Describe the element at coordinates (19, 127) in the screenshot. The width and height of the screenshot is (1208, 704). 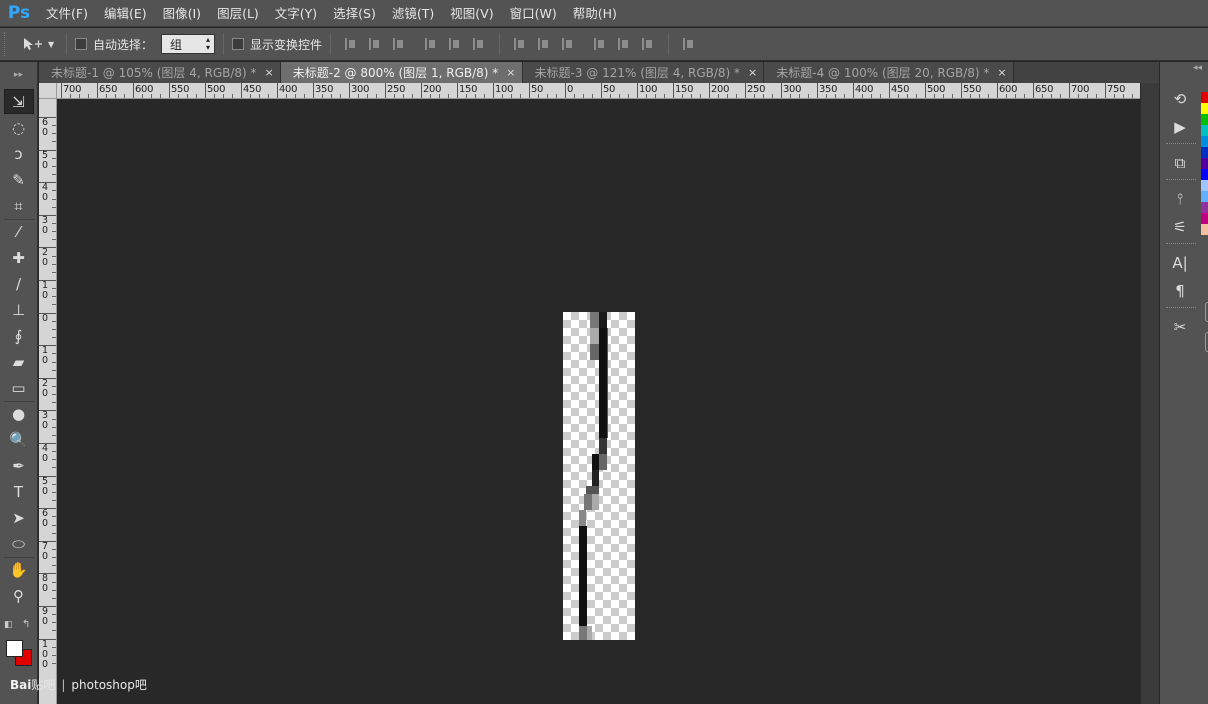
I see `elliptical-marquee-icon: ◌` at that location.